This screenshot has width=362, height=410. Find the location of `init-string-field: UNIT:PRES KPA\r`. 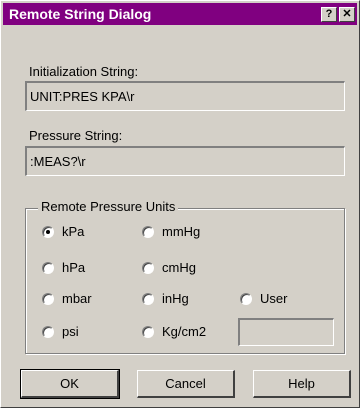

init-string-field: UNIT:PRES KPA\r is located at coordinates (185, 96).